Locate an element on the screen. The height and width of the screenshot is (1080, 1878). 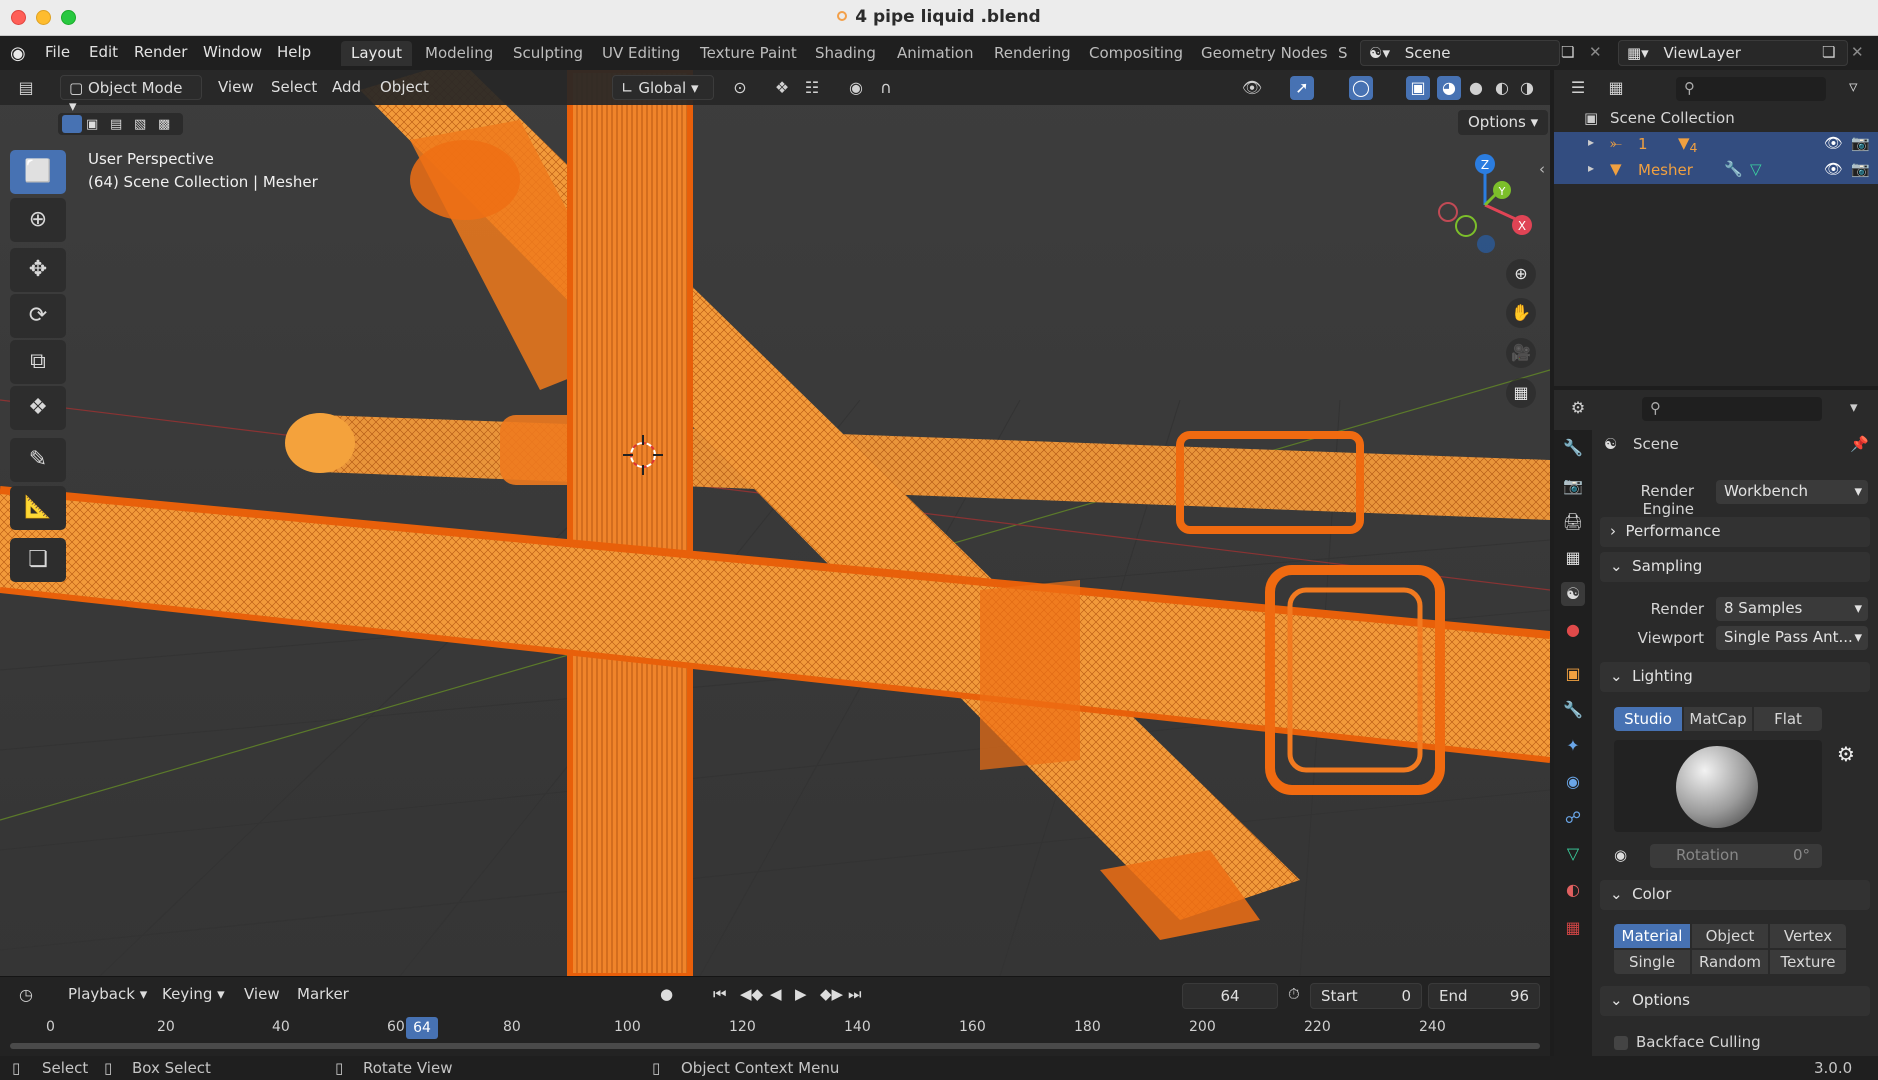
transform-tool-icon: ❖ is located at coordinates (38, 408).